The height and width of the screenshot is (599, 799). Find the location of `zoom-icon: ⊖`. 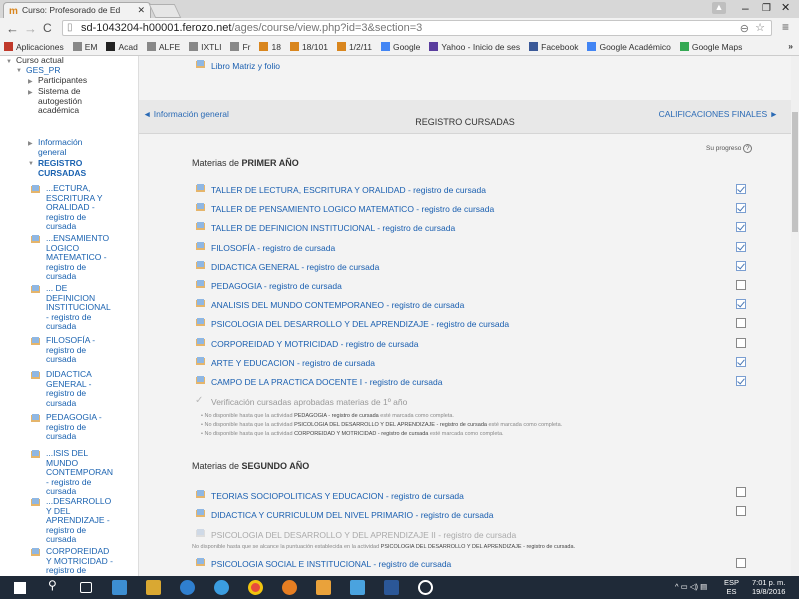

zoom-icon: ⊖ is located at coordinates (744, 28).